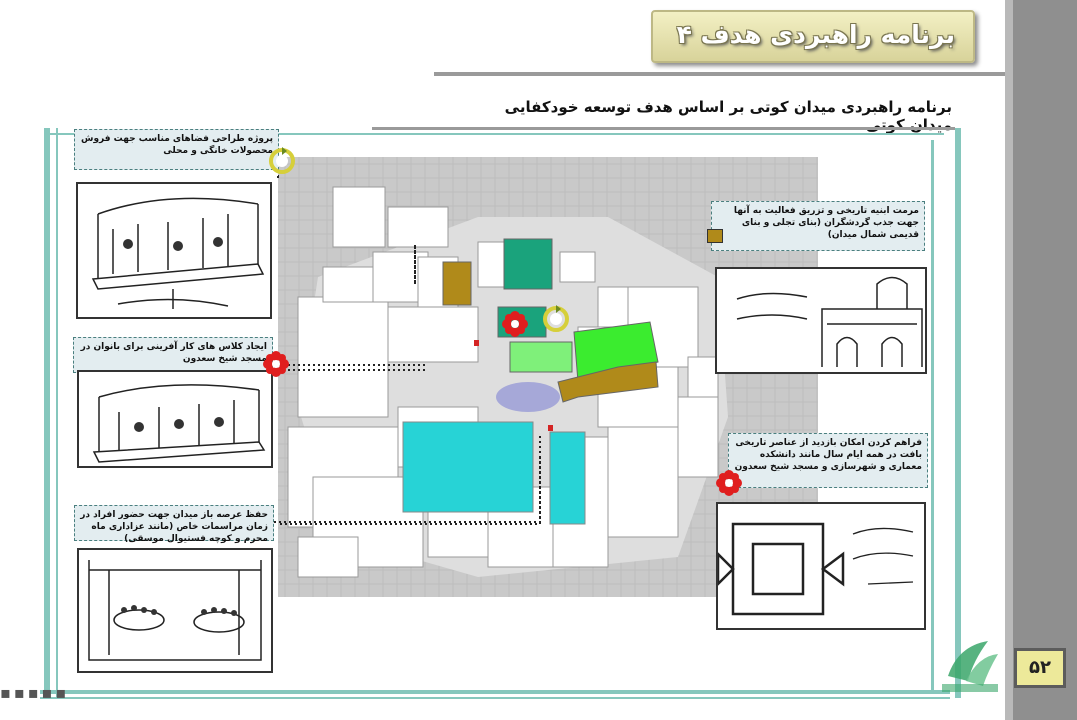 The image size is (1077, 720). Describe the element at coordinates (178, 253) in the screenshot. I see `sketch-market-stalls-drawing` at that location.